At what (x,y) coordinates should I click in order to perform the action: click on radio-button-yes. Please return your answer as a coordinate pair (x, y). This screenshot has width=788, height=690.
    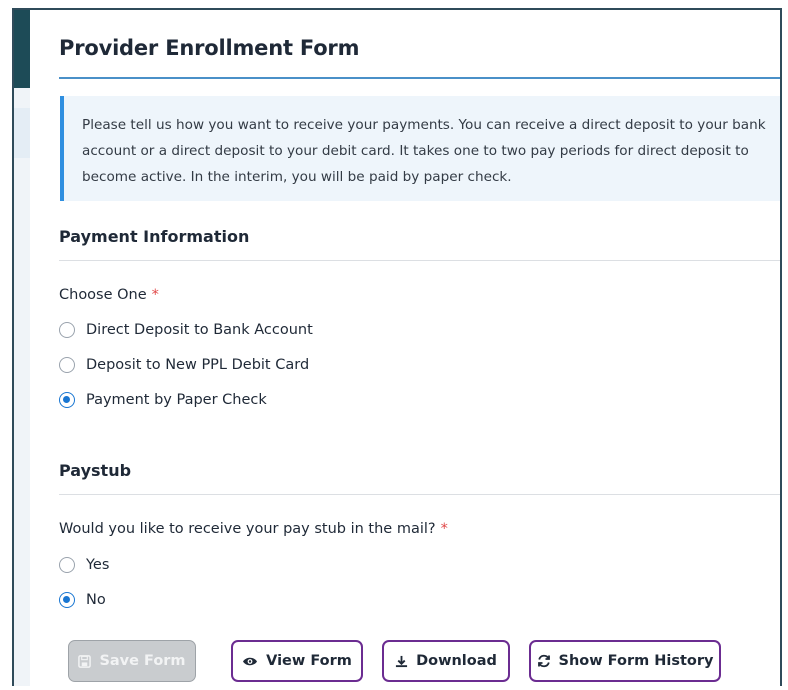
    Looking at the image, I should click on (67, 565).